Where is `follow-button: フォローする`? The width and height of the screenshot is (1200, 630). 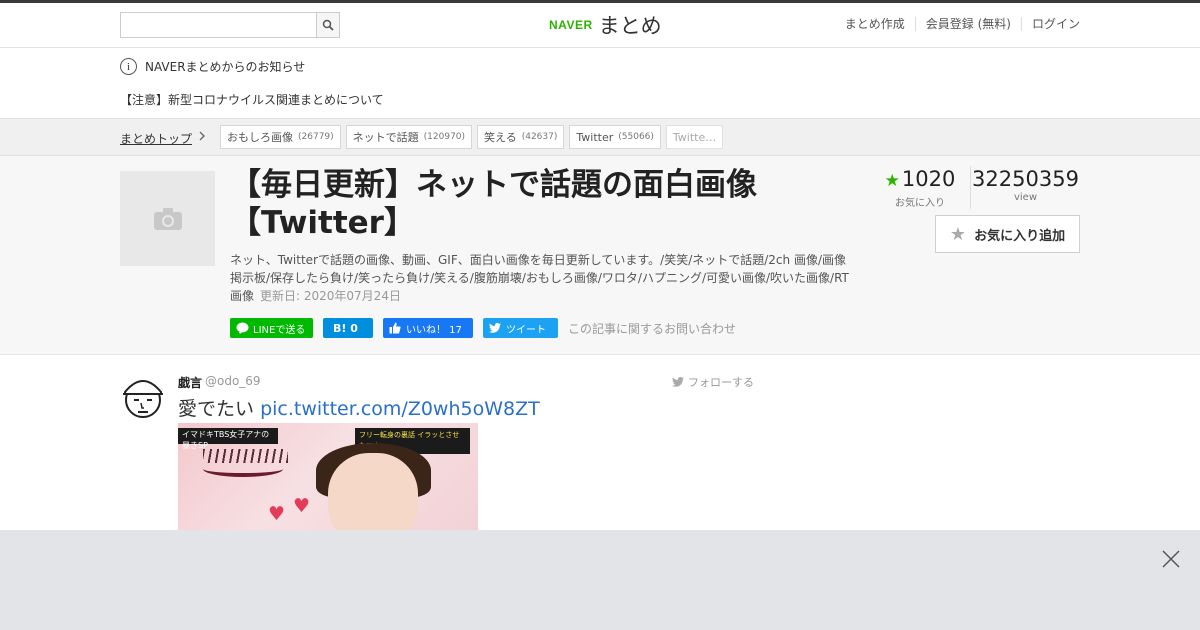
follow-button: フォローする is located at coordinates (713, 382).